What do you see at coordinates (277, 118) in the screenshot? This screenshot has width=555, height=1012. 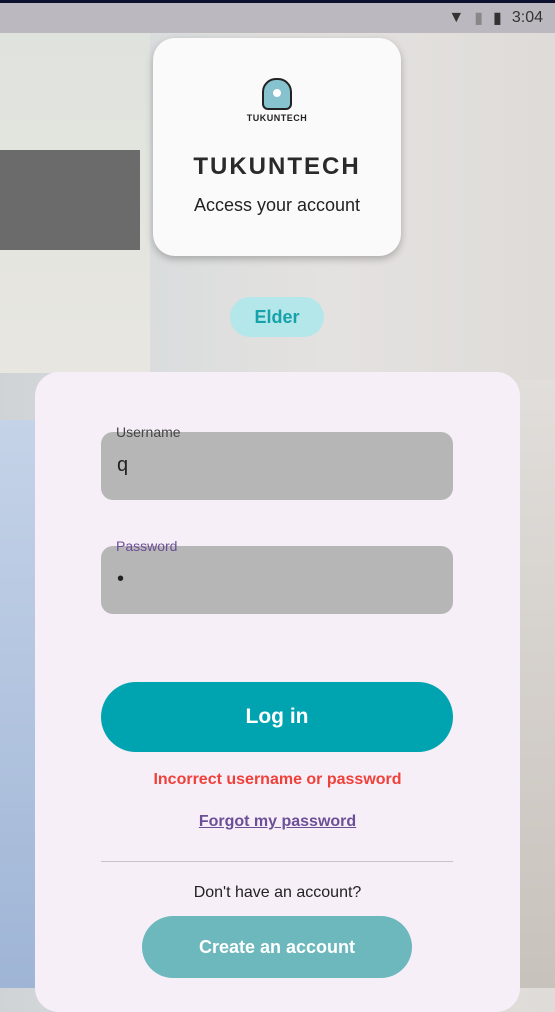 I see `logo-text: TUKUNTECH` at bounding box center [277, 118].